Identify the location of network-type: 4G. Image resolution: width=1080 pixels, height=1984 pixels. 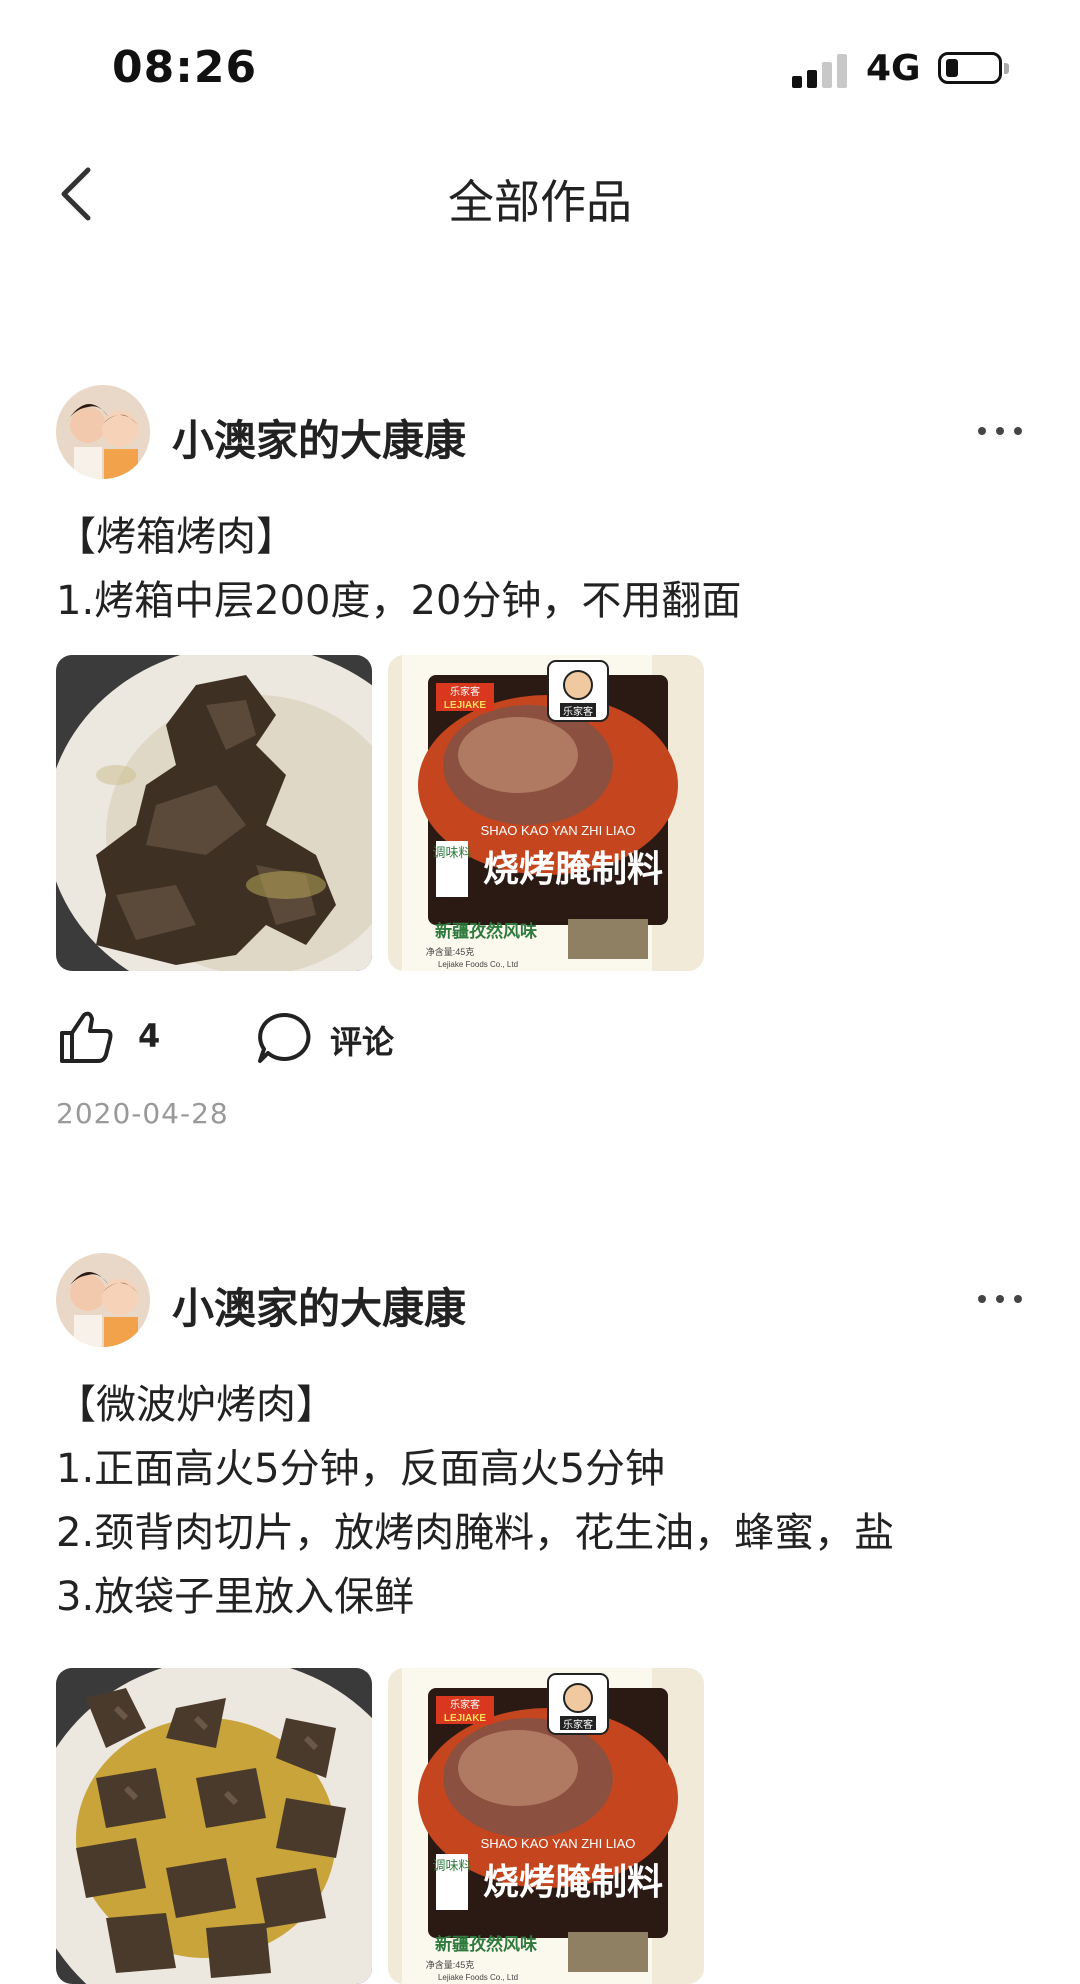
(893, 68).